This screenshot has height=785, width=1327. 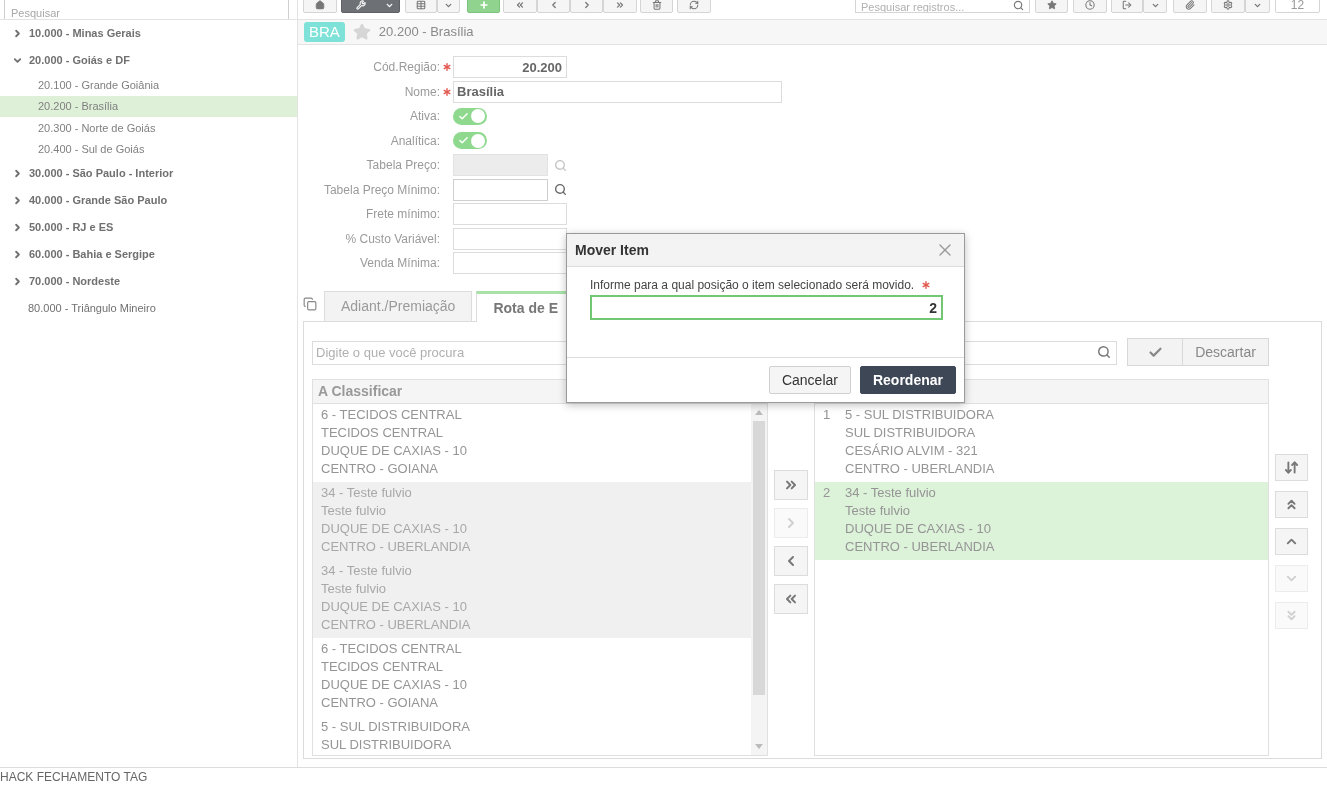 I want to click on tree-item: 70.000 - Nordeste, so click(x=148, y=281).